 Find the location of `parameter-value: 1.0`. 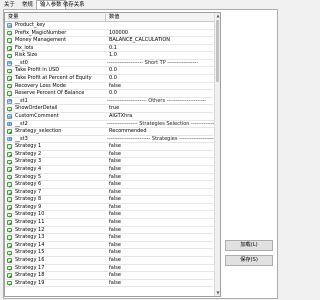

parameter-value: 1.0 is located at coordinates (113, 55).